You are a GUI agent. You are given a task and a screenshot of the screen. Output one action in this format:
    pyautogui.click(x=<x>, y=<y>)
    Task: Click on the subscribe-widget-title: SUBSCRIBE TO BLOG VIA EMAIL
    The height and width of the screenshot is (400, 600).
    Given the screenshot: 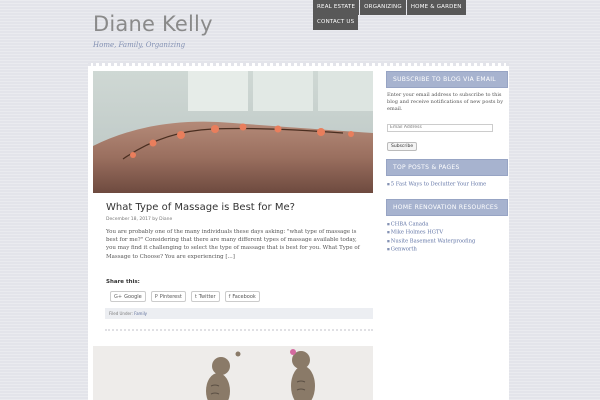 What is the action you would take?
    pyautogui.click(x=447, y=79)
    